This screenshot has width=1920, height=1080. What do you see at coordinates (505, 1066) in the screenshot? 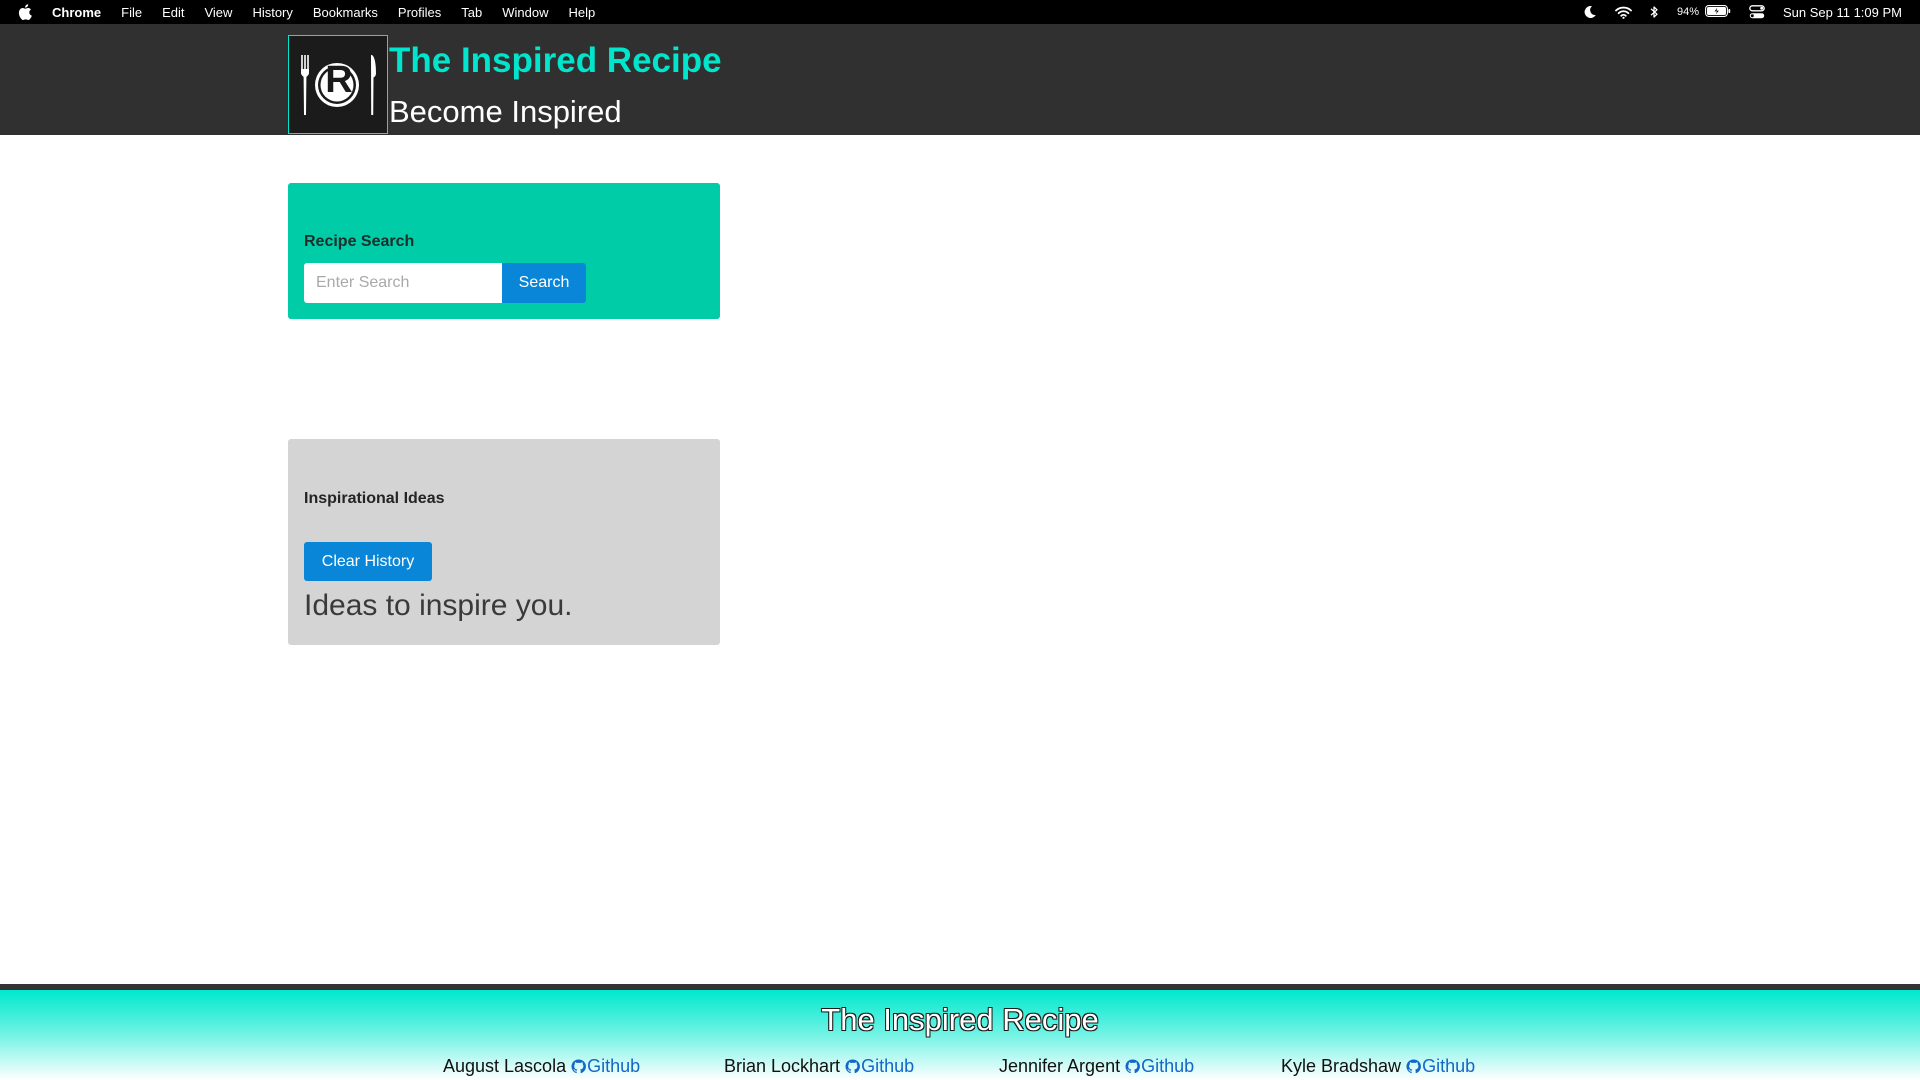
I see `credit-name: August Lascola` at bounding box center [505, 1066].